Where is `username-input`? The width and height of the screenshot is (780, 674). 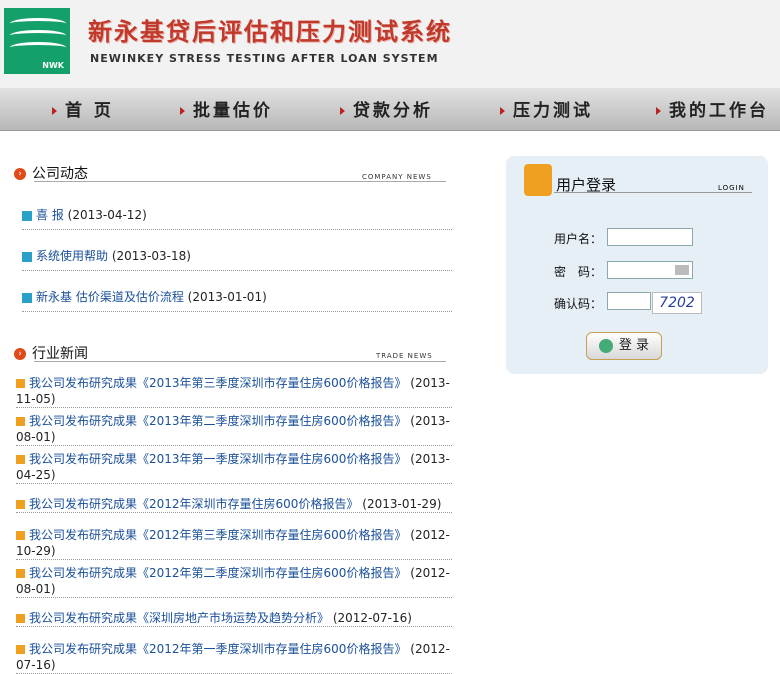 username-input is located at coordinates (650, 237).